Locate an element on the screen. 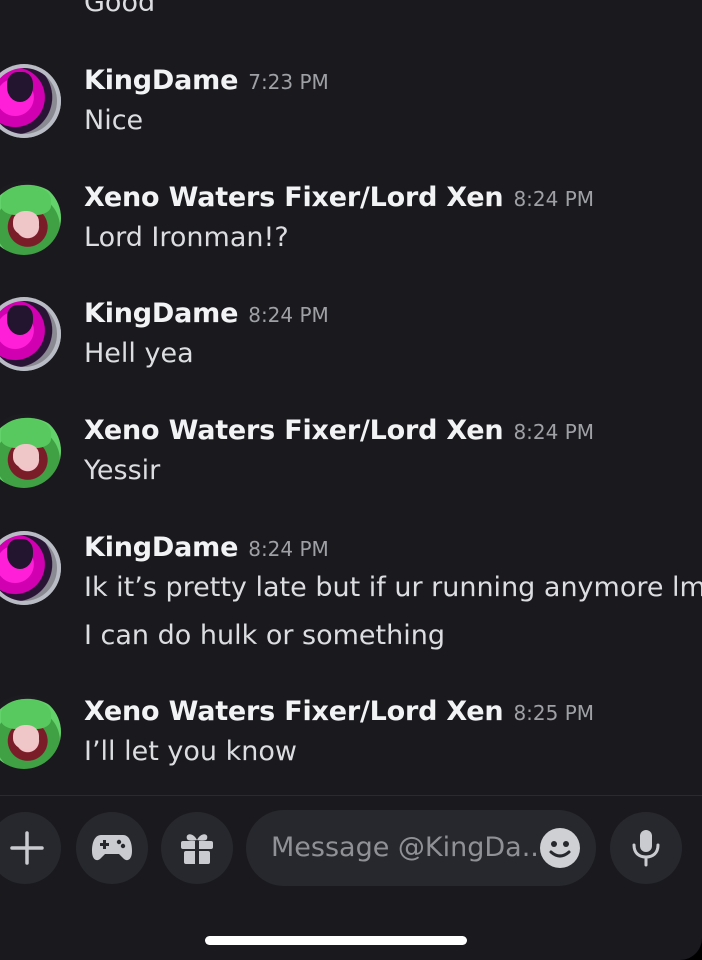  message-text: I’ll let you know is located at coordinates (190, 751).